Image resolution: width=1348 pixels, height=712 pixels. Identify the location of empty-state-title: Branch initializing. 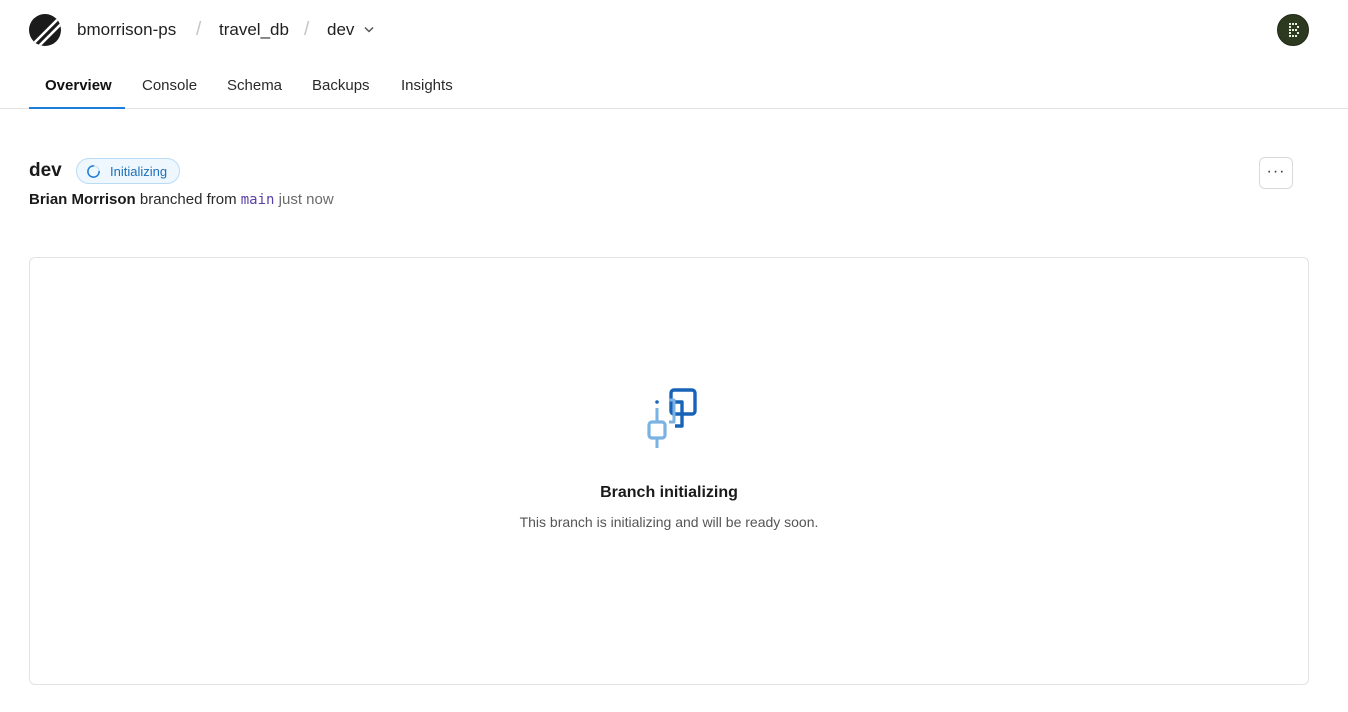
(669, 492).